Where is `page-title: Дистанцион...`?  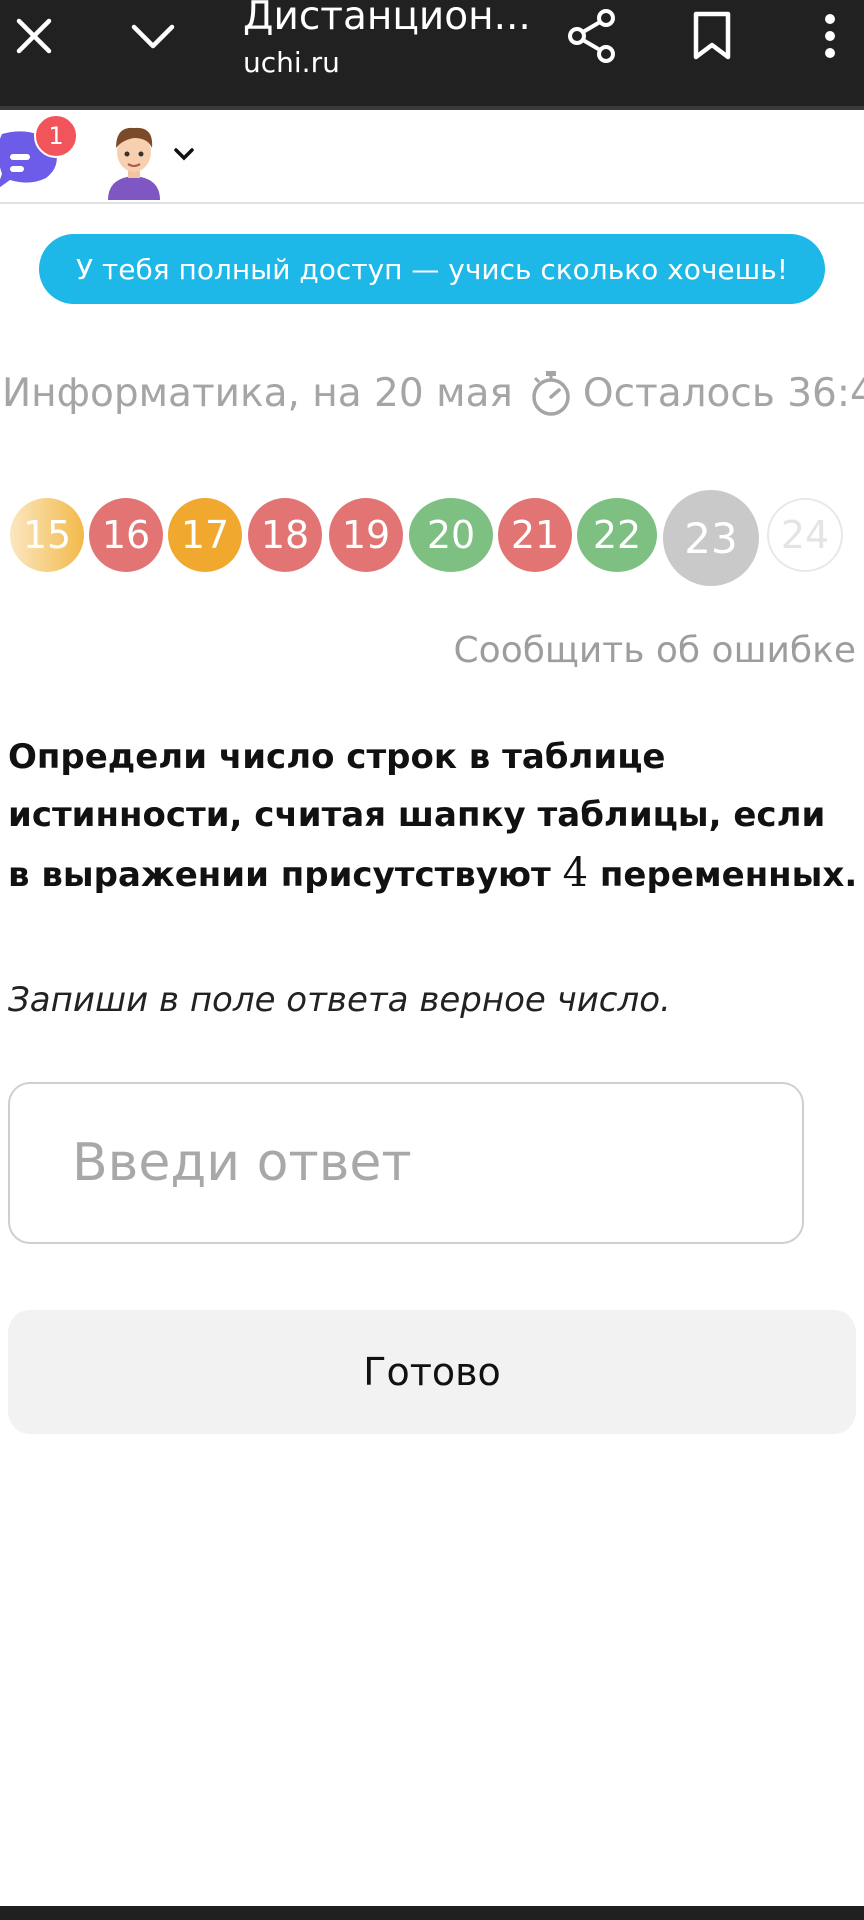 page-title: Дистанцион... is located at coordinates (387, 19).